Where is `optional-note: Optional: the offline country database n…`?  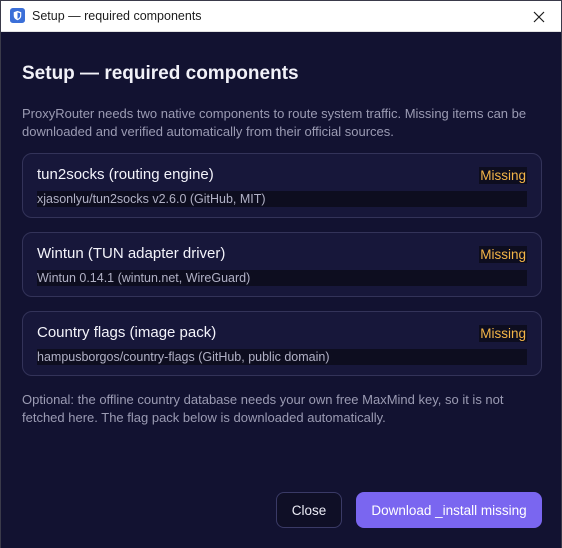
optional-note: Optional: the offline country database n… is located at coordinates (263, 408).